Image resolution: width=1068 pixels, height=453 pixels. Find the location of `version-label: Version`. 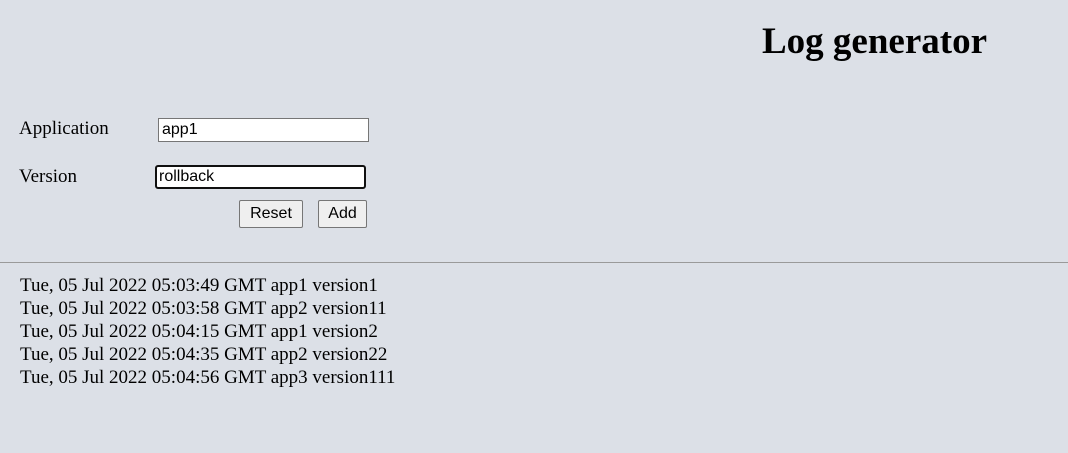

version-label: Version is located at coordinates (48, 176).